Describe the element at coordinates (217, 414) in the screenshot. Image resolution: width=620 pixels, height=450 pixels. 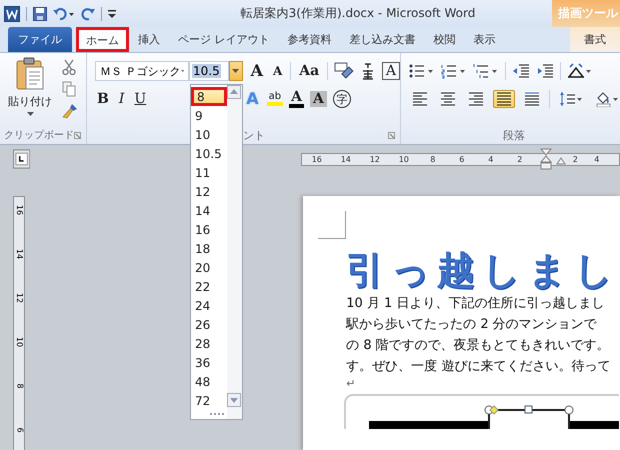
I see `resize-grip-icon` at that location.